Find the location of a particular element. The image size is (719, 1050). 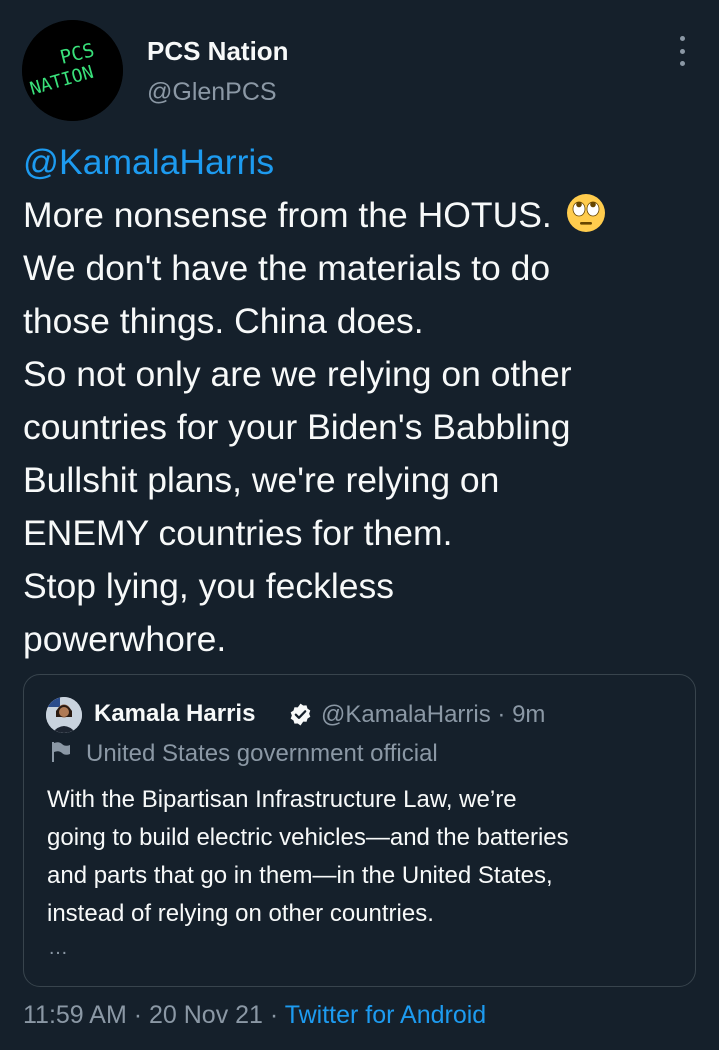

government-flag-icon is located at coordinates (61, 752).